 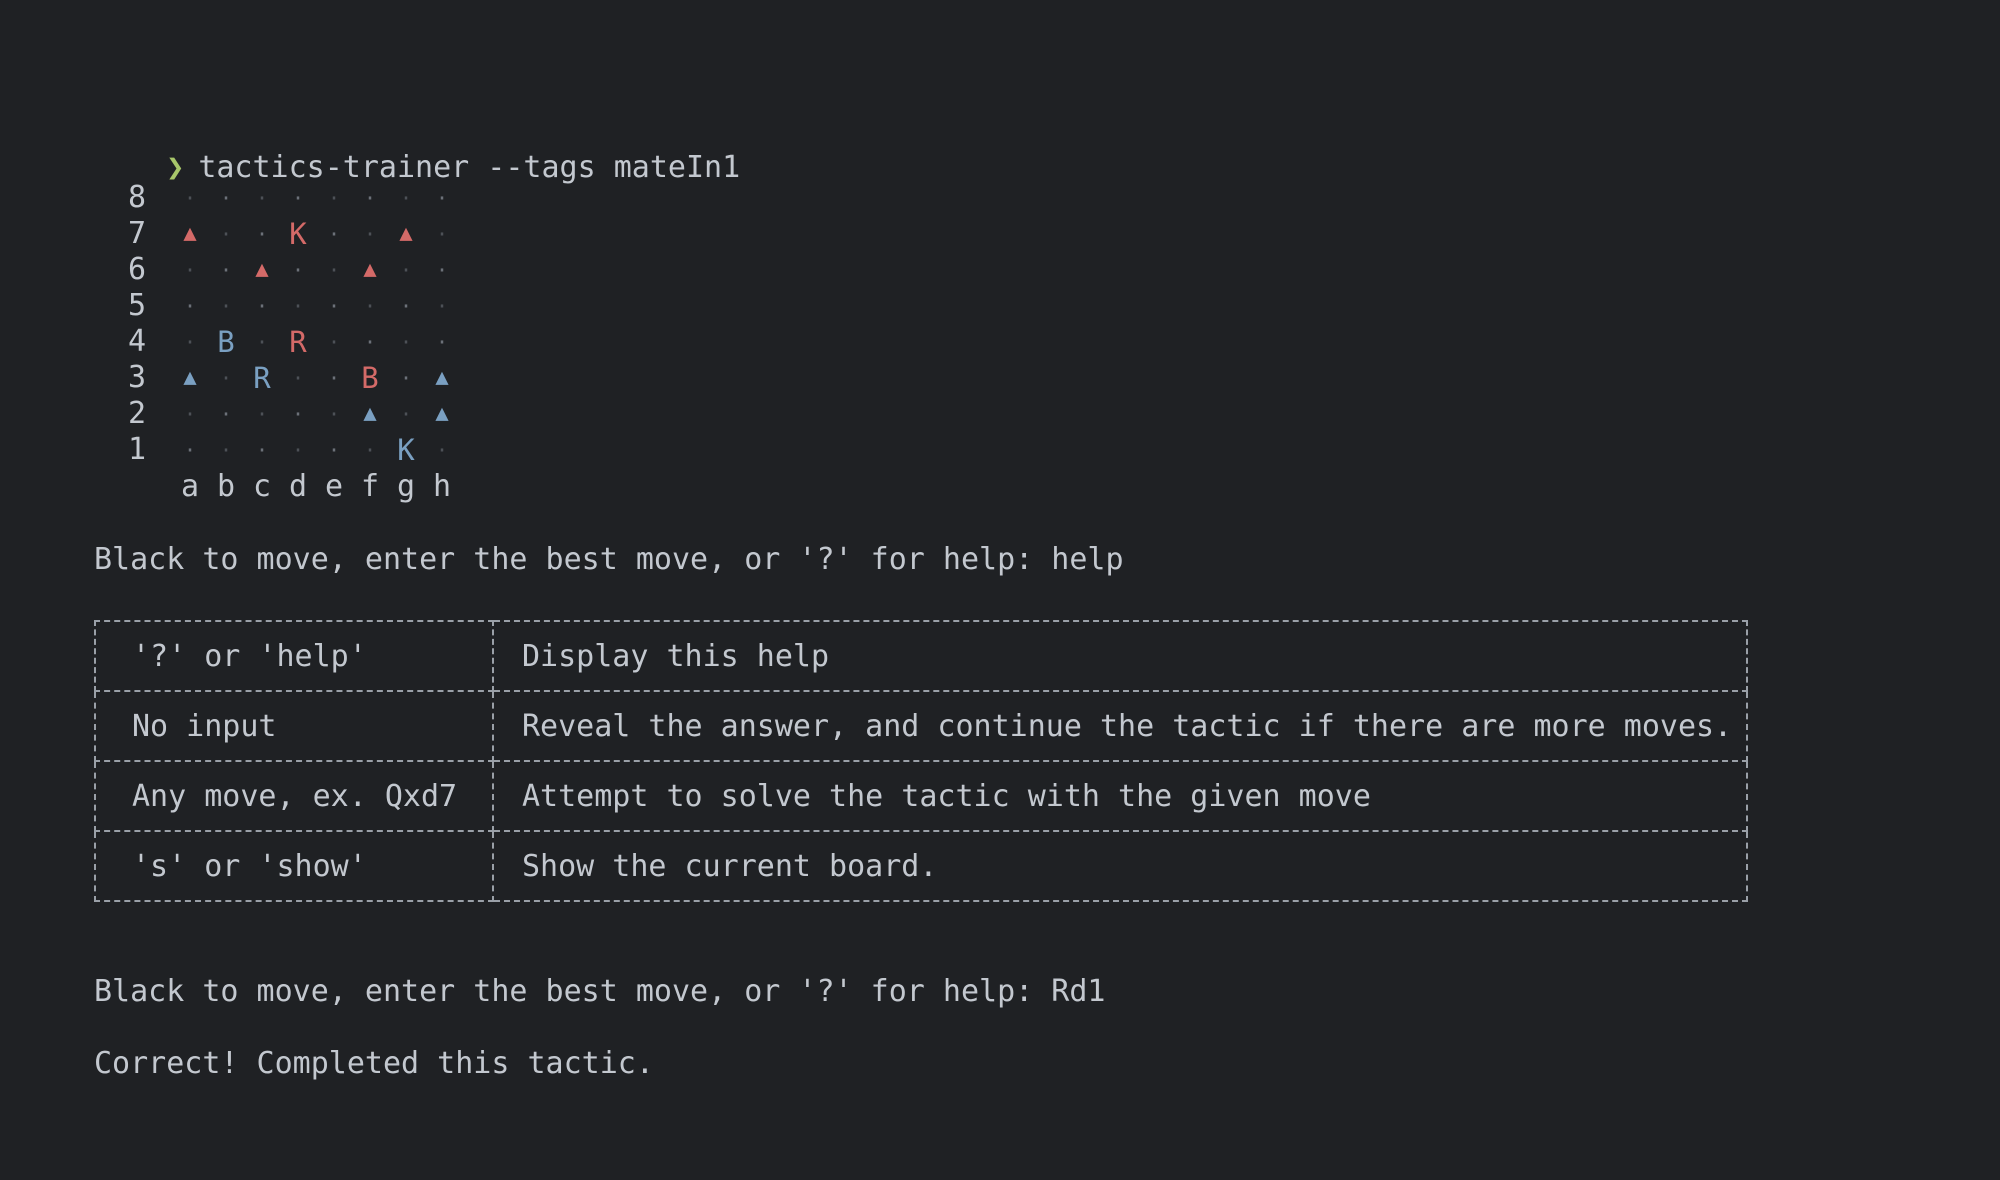 What do you see at coordinates (137, 377) in the screenshot?
I see `rank-label: 3` at bounding box center [137, 377].